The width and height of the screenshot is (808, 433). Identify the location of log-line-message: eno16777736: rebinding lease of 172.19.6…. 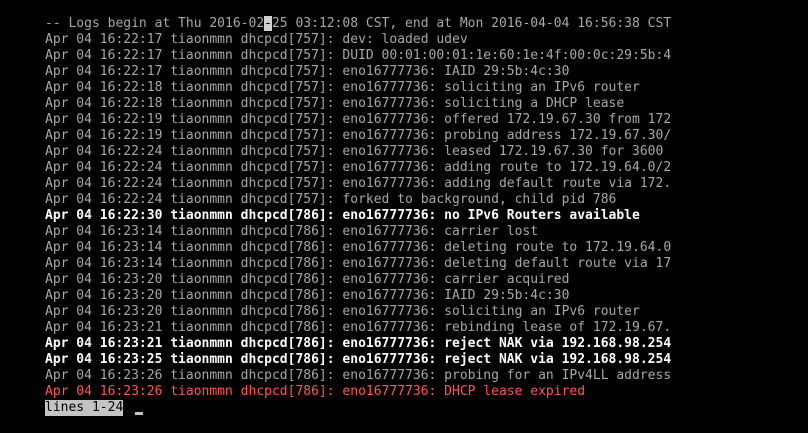
(507, 327).